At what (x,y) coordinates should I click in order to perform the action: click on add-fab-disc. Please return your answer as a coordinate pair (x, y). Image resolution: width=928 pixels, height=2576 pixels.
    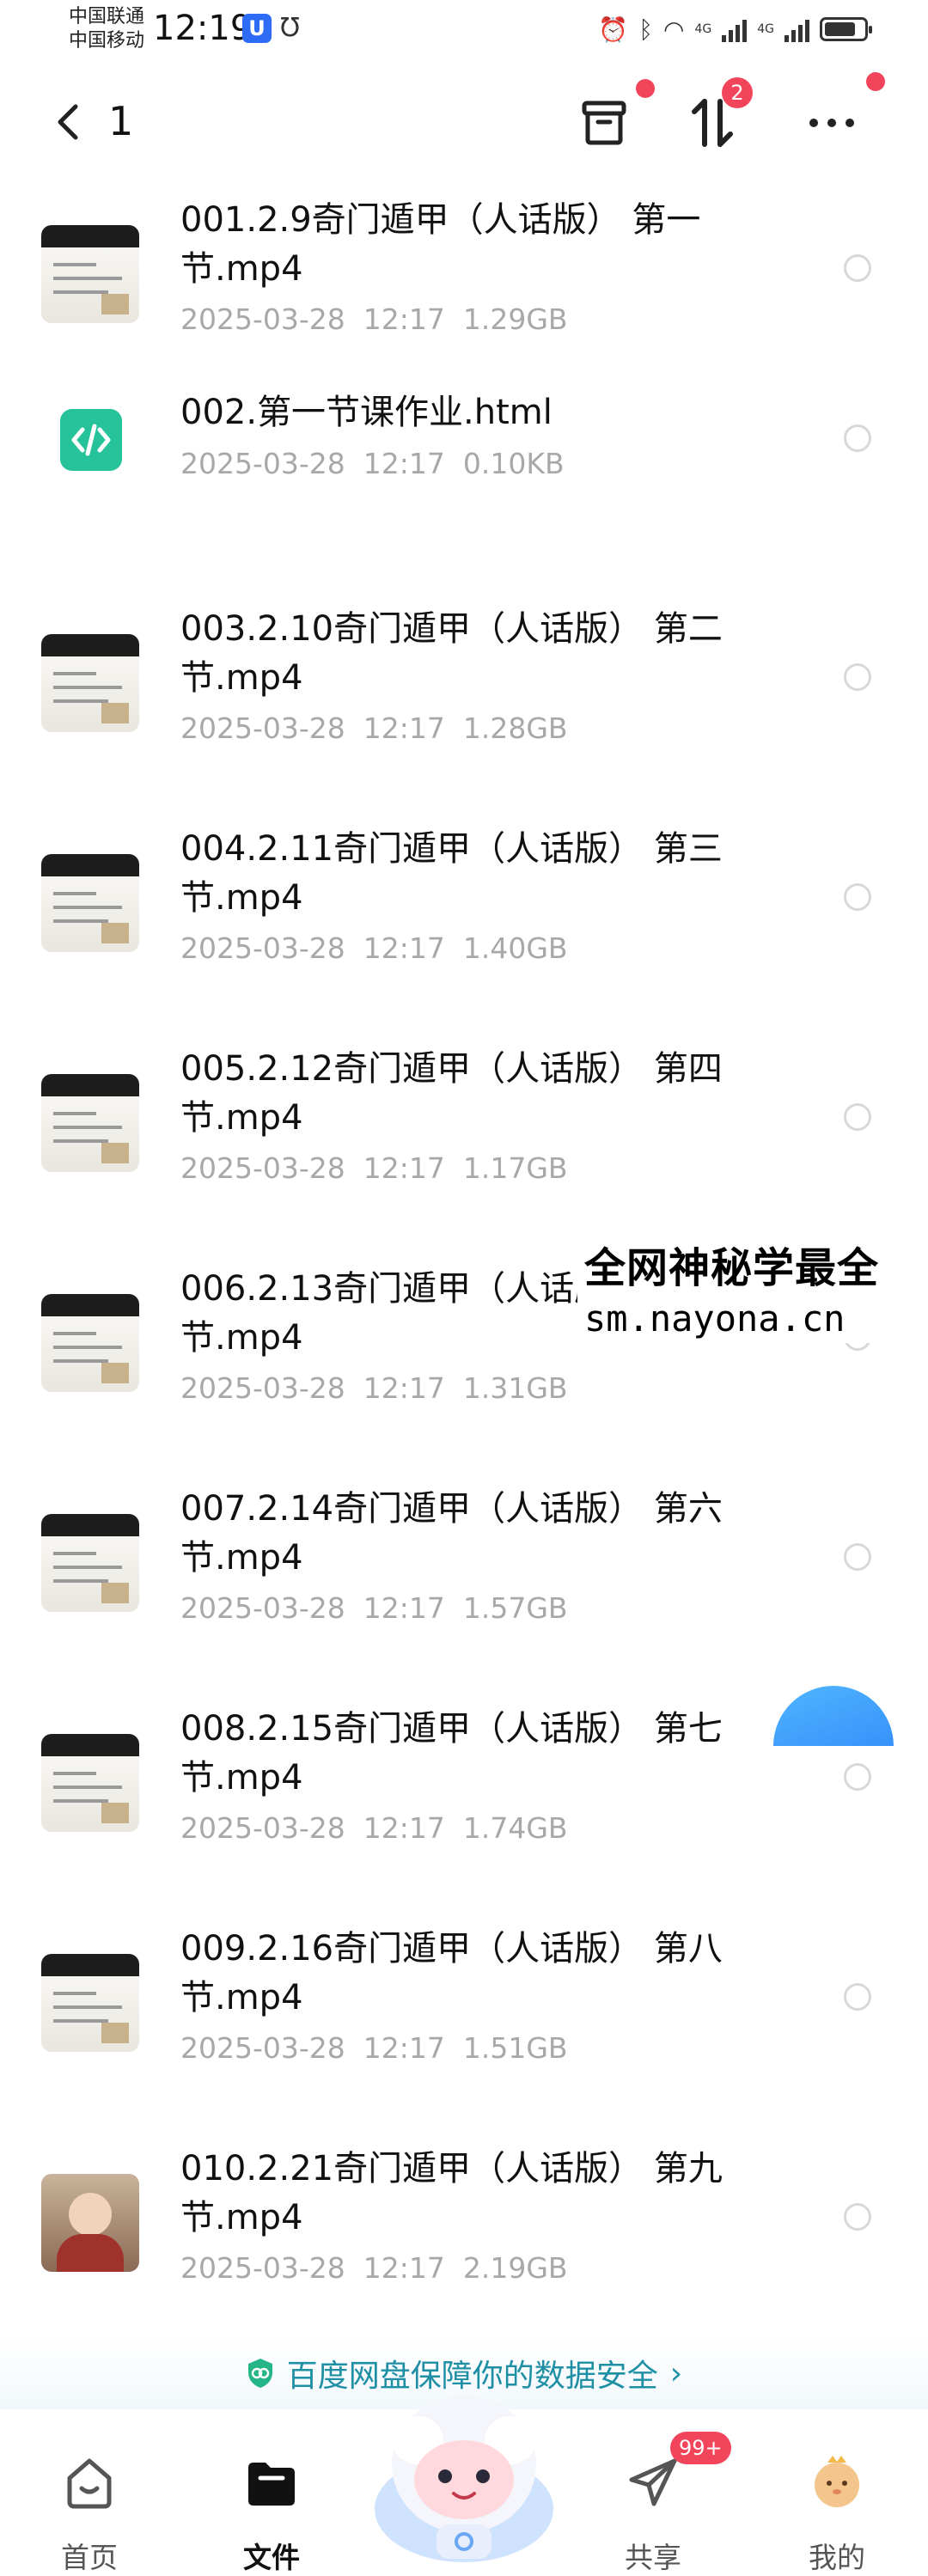
    Looking at the image, I should click on (833, 1716).